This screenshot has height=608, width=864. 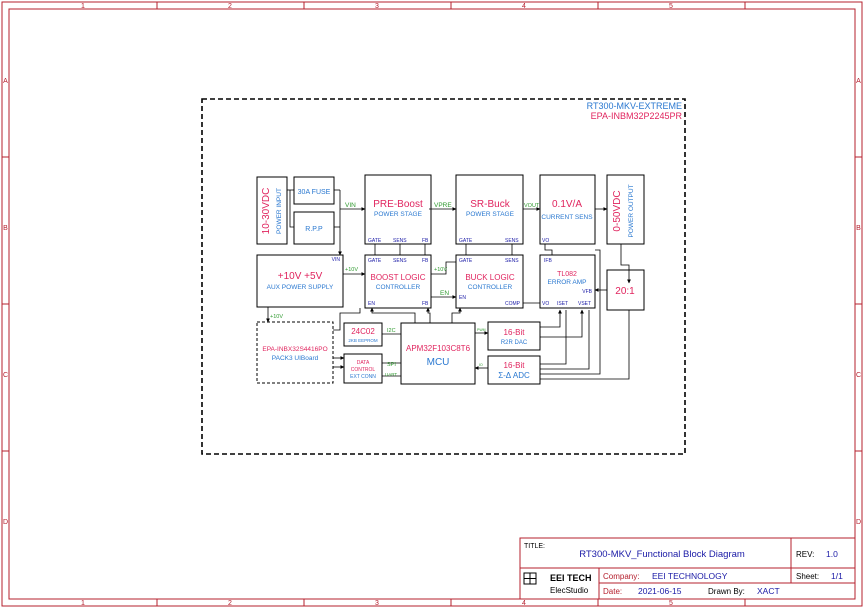 I want to click on power-input-voltage: 10-30VDC, so click(x=266, y=211).